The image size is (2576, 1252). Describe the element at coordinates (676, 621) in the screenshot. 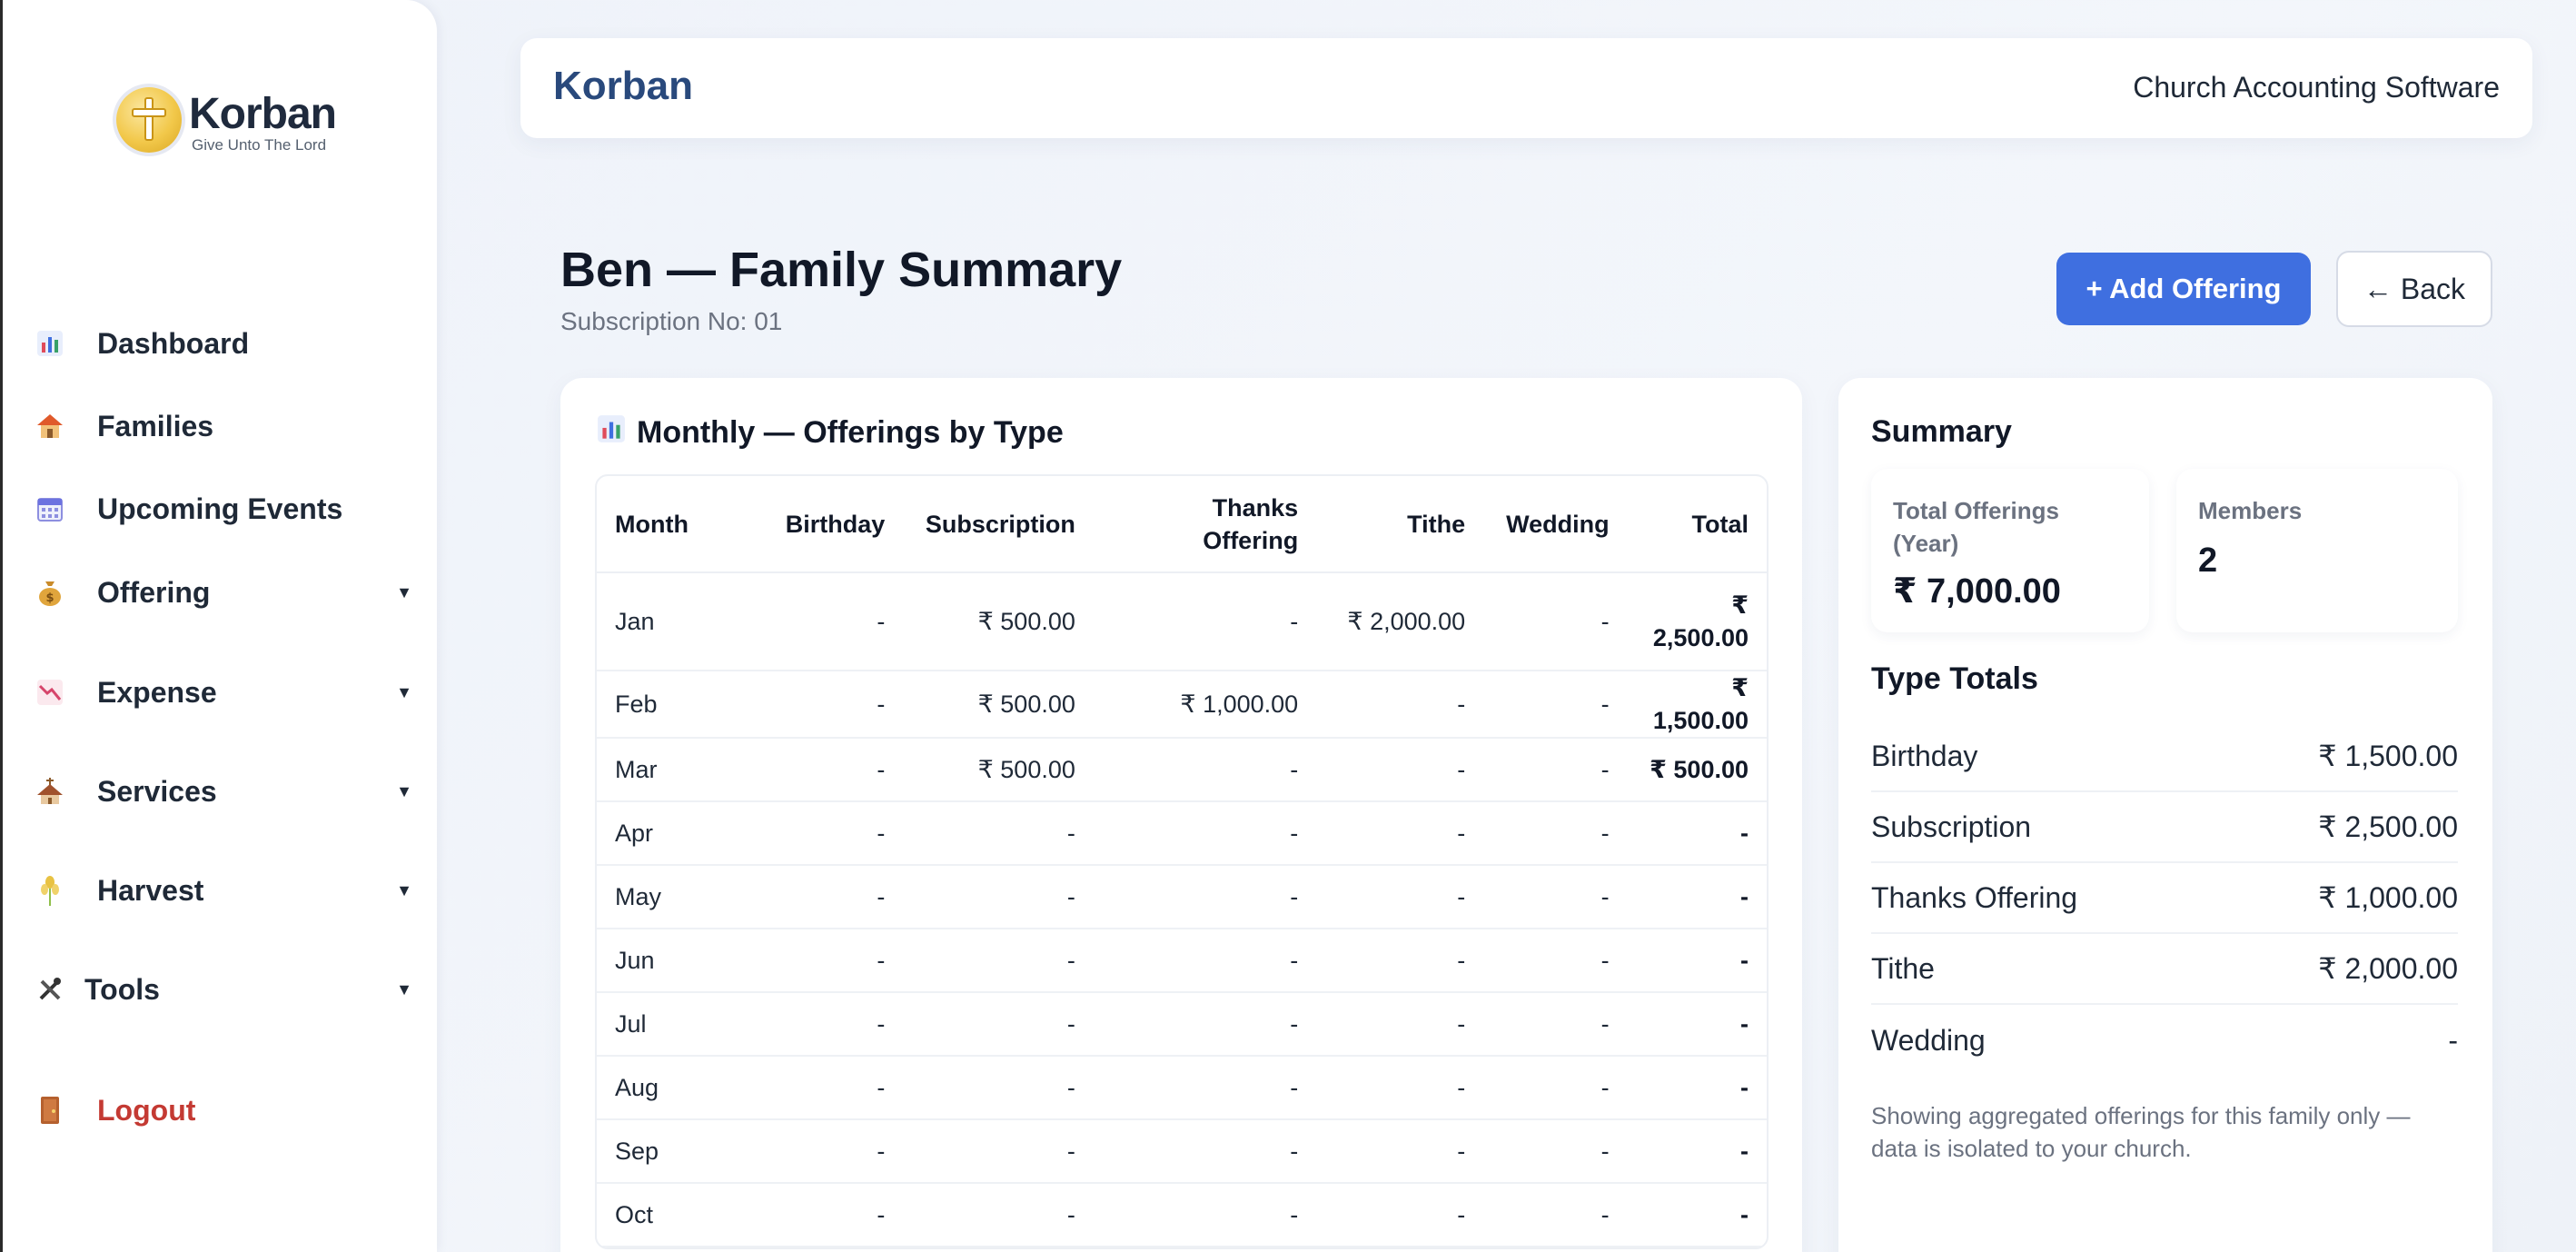

I see `month-cell: Jan` at that location.